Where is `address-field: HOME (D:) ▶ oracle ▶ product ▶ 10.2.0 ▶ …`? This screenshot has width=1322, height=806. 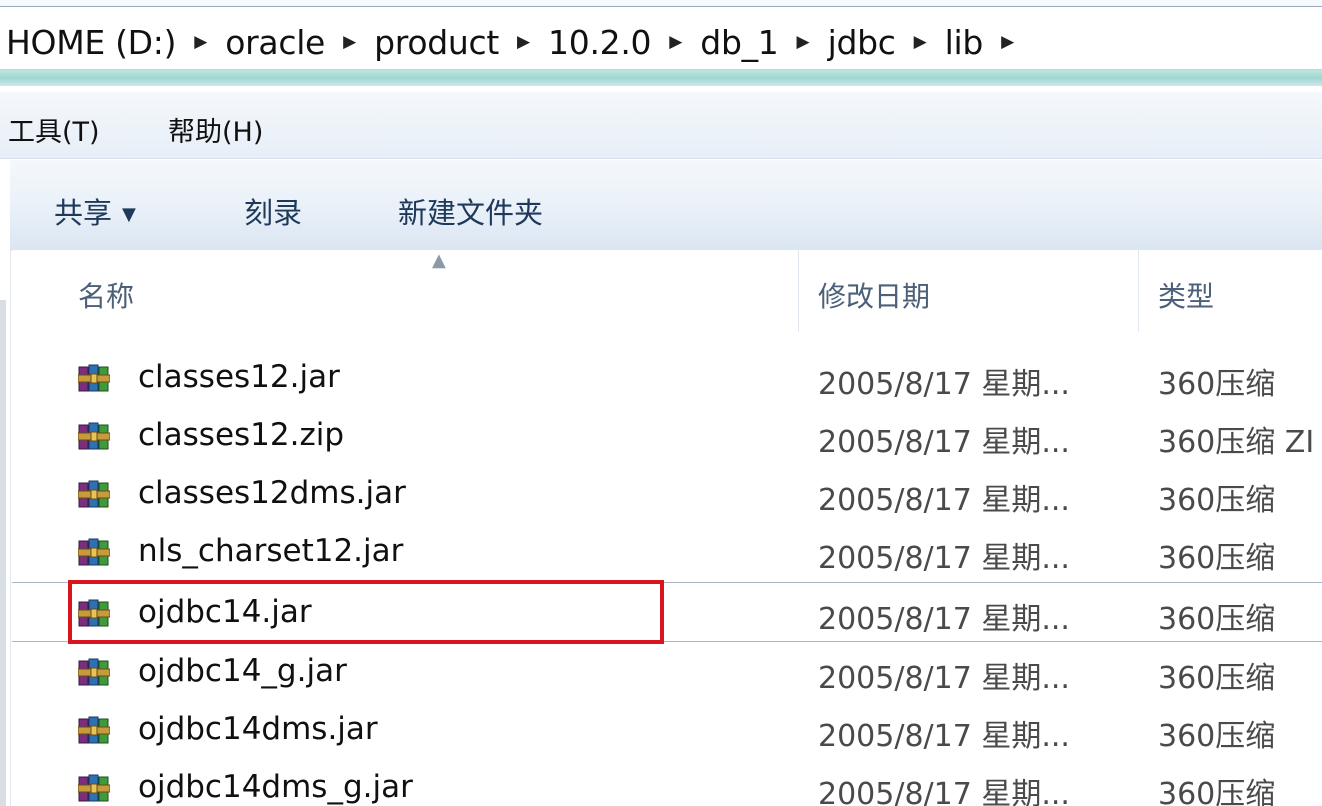
address-field: HOME (D:) ▶ oracle ▶ product ▶ 10.2.0 ▶ … is located at coordinates (661, 38).